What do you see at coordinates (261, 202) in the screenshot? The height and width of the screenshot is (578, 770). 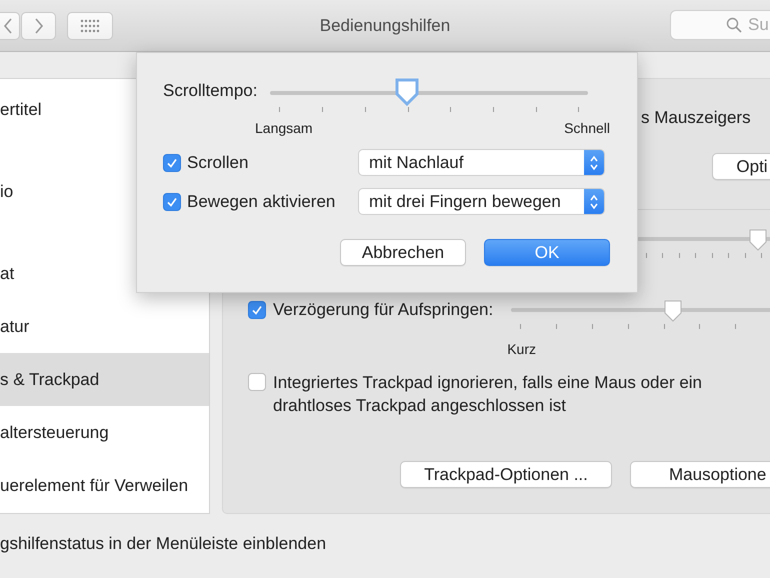 I see `option-label: Bewegen aktivieren` at bounding box center [261, 202].